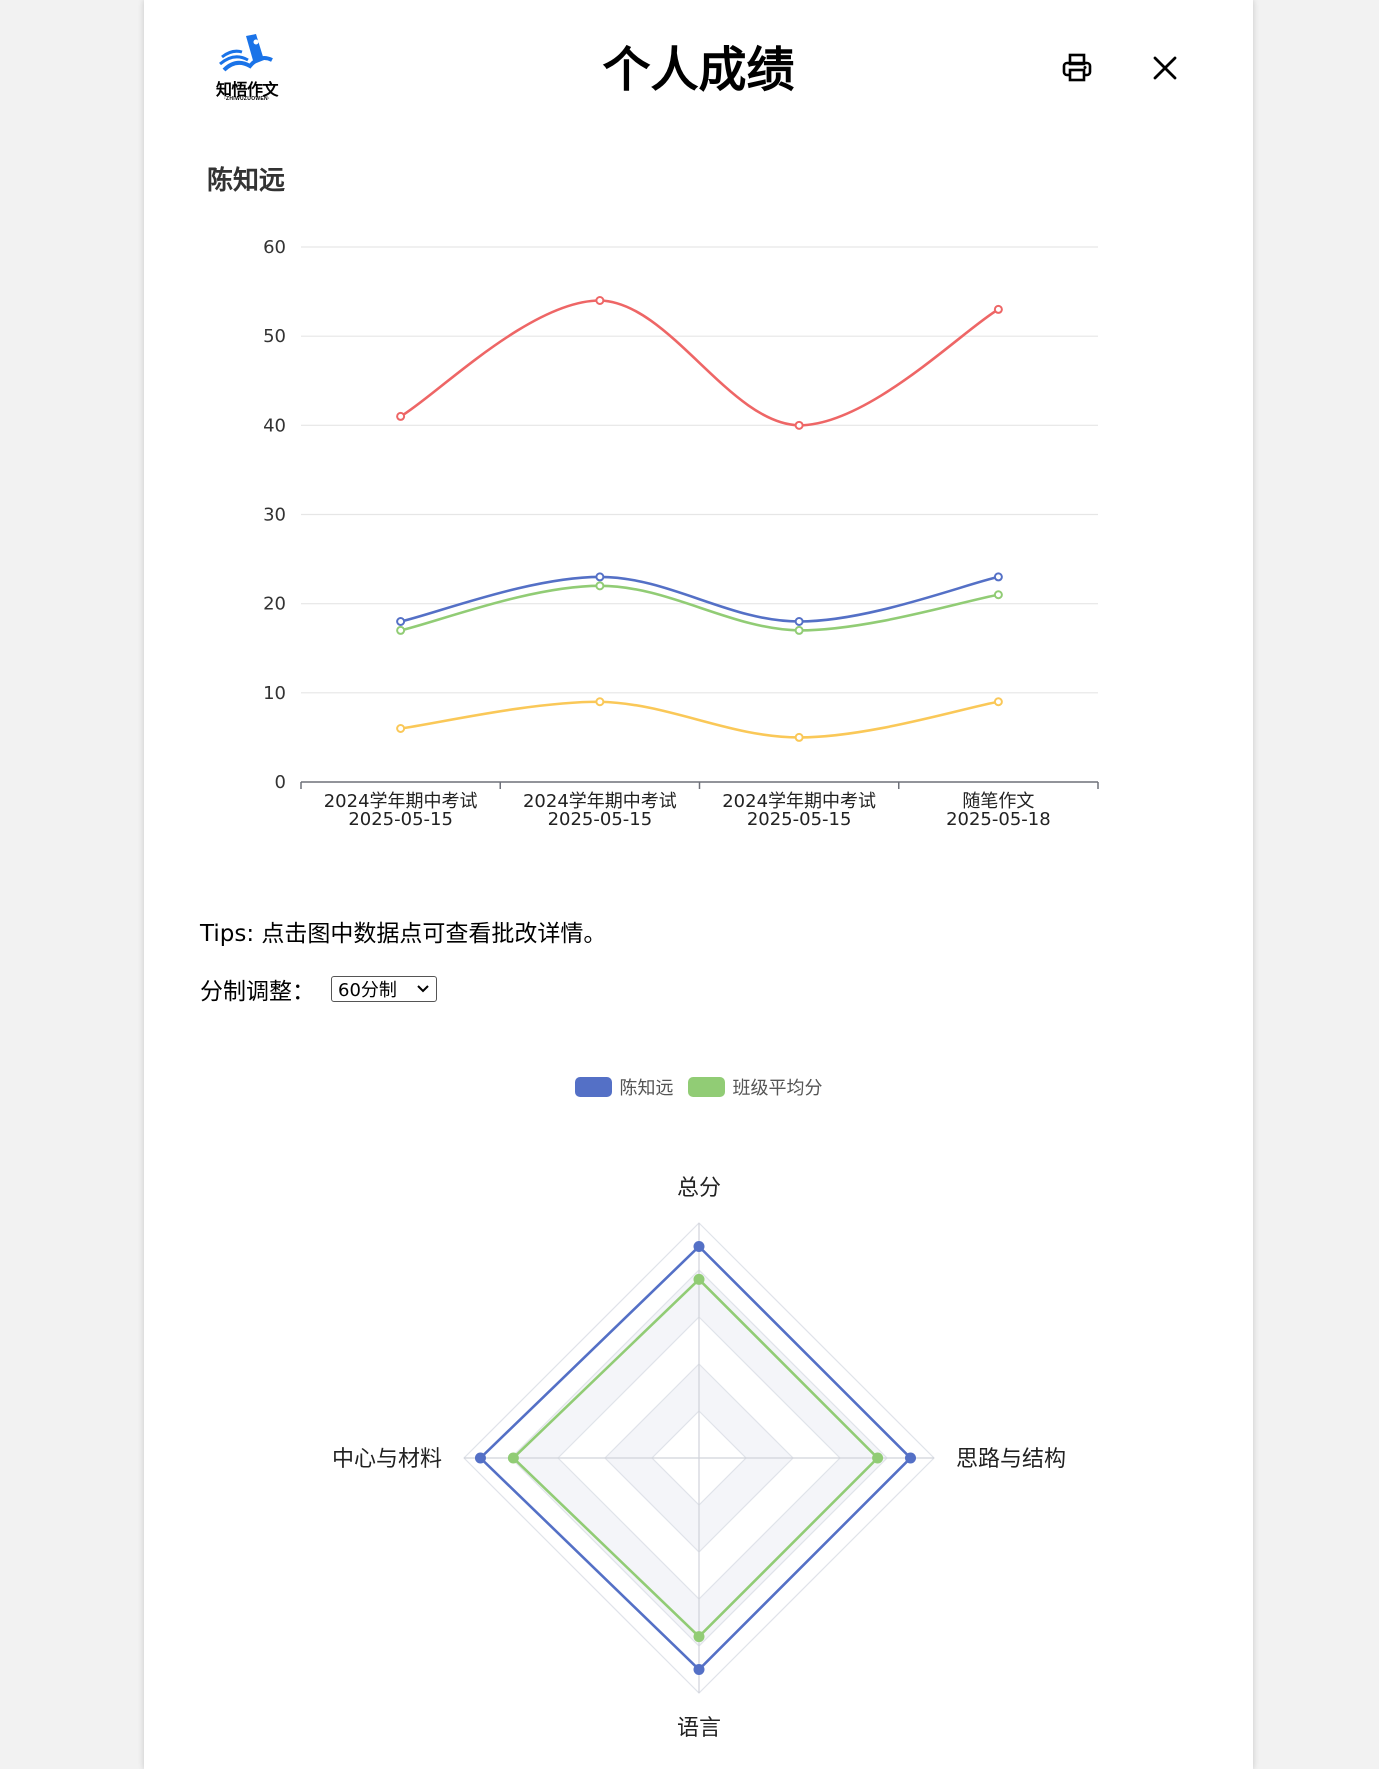 The image size is (1379, 1769). I want to click on legend-item-student: 陈知远, so click(624, 1087).